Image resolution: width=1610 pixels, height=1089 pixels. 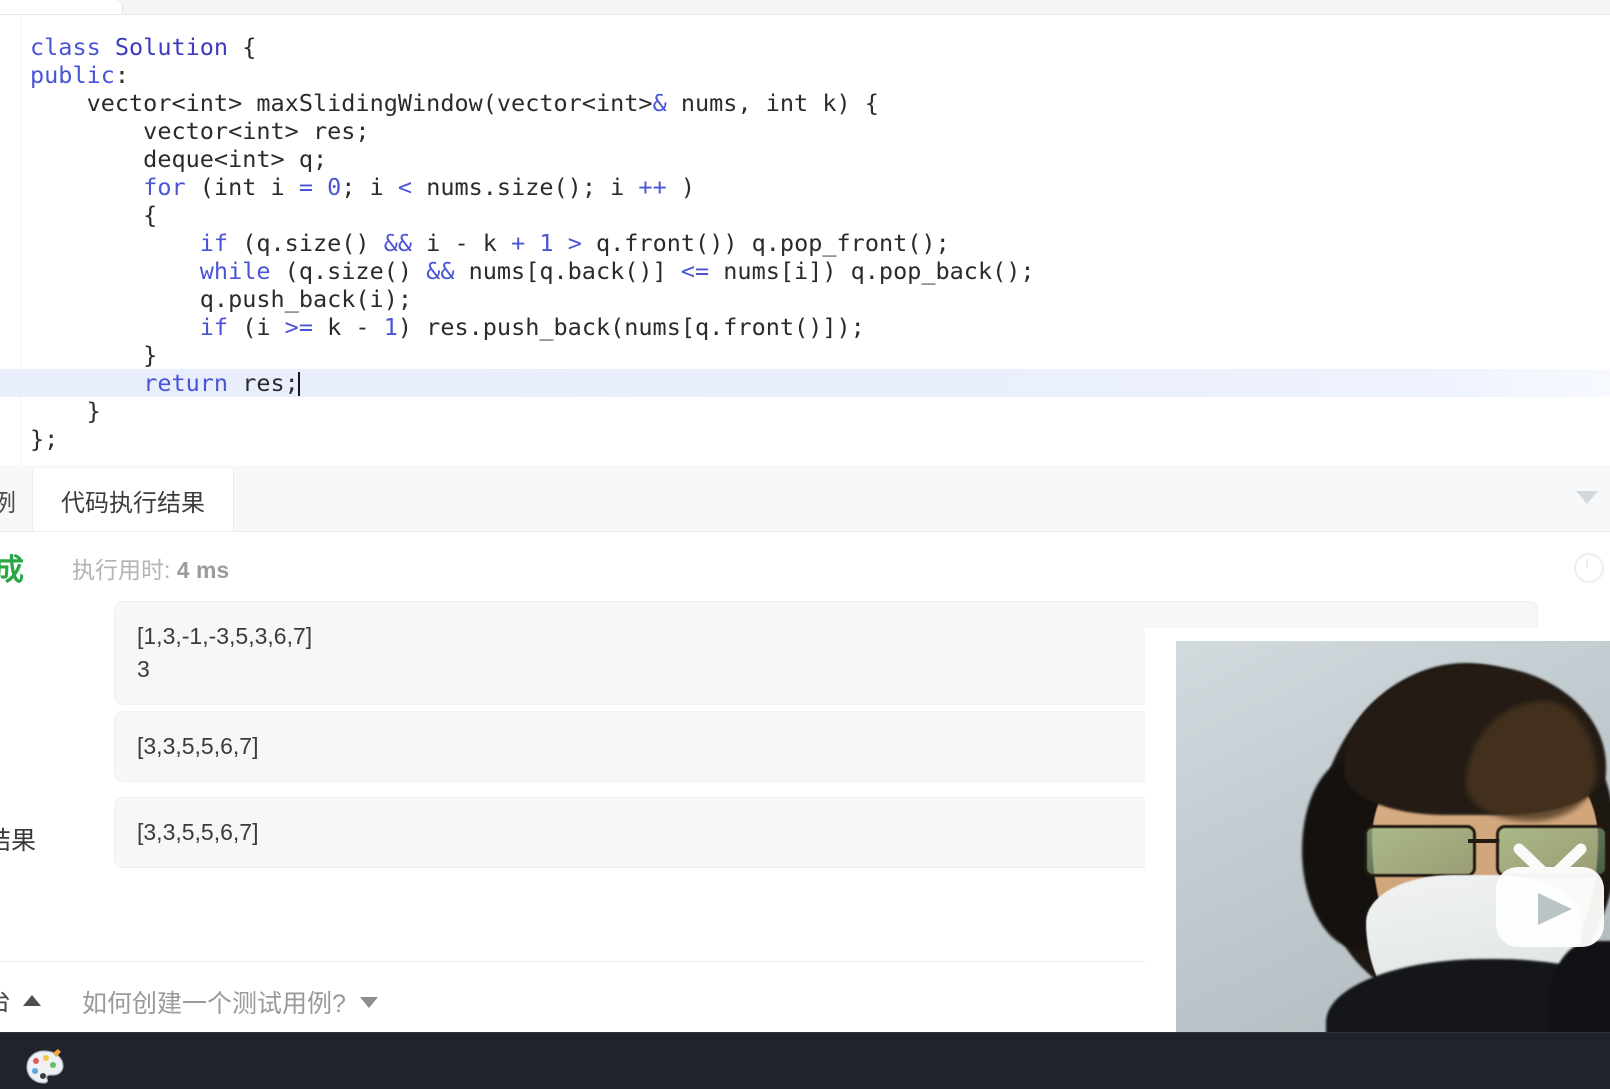 I want to click on paint-palette-icon, so click(x=44, y=1067).